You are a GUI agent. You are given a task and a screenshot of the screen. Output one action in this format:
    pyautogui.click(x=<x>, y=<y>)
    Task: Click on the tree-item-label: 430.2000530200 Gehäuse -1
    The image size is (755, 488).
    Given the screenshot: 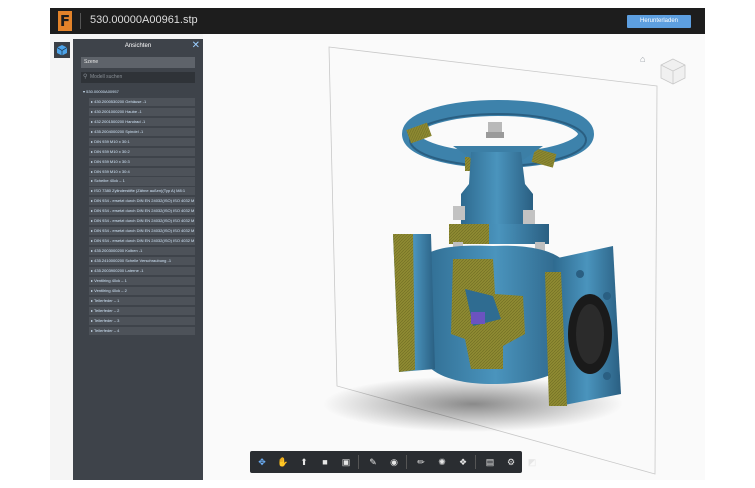 What is the action you would take?
    pyautogui.click(x=120, y=101)
    